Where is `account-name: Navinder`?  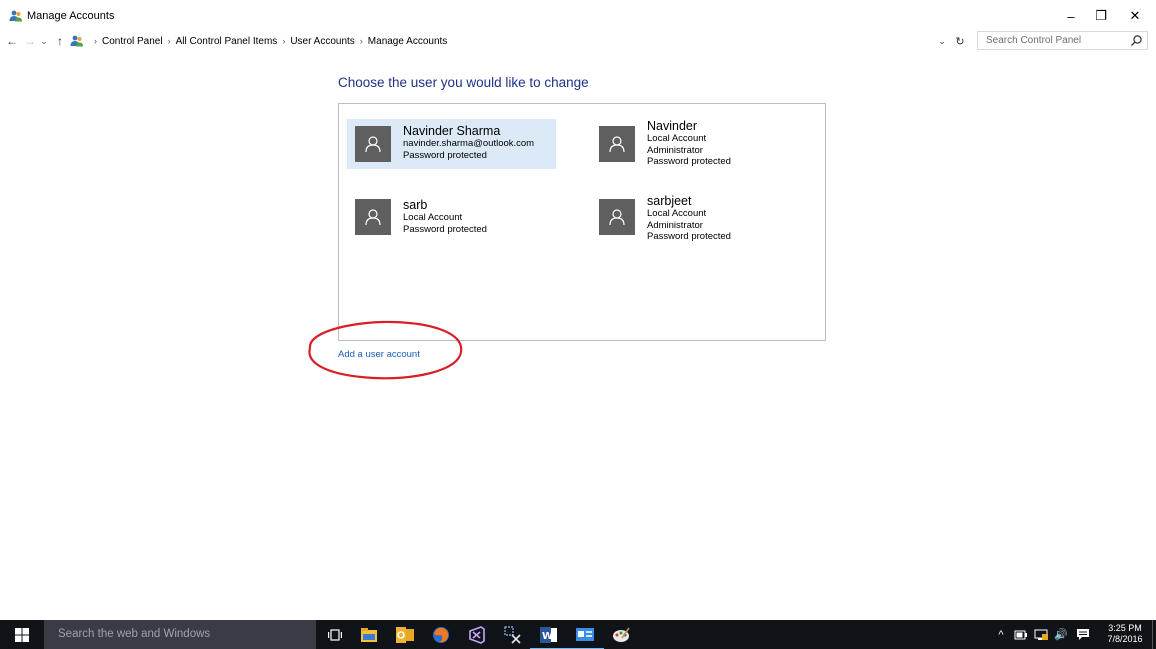 account-name: Navinder is located at coordinates (672, 126).